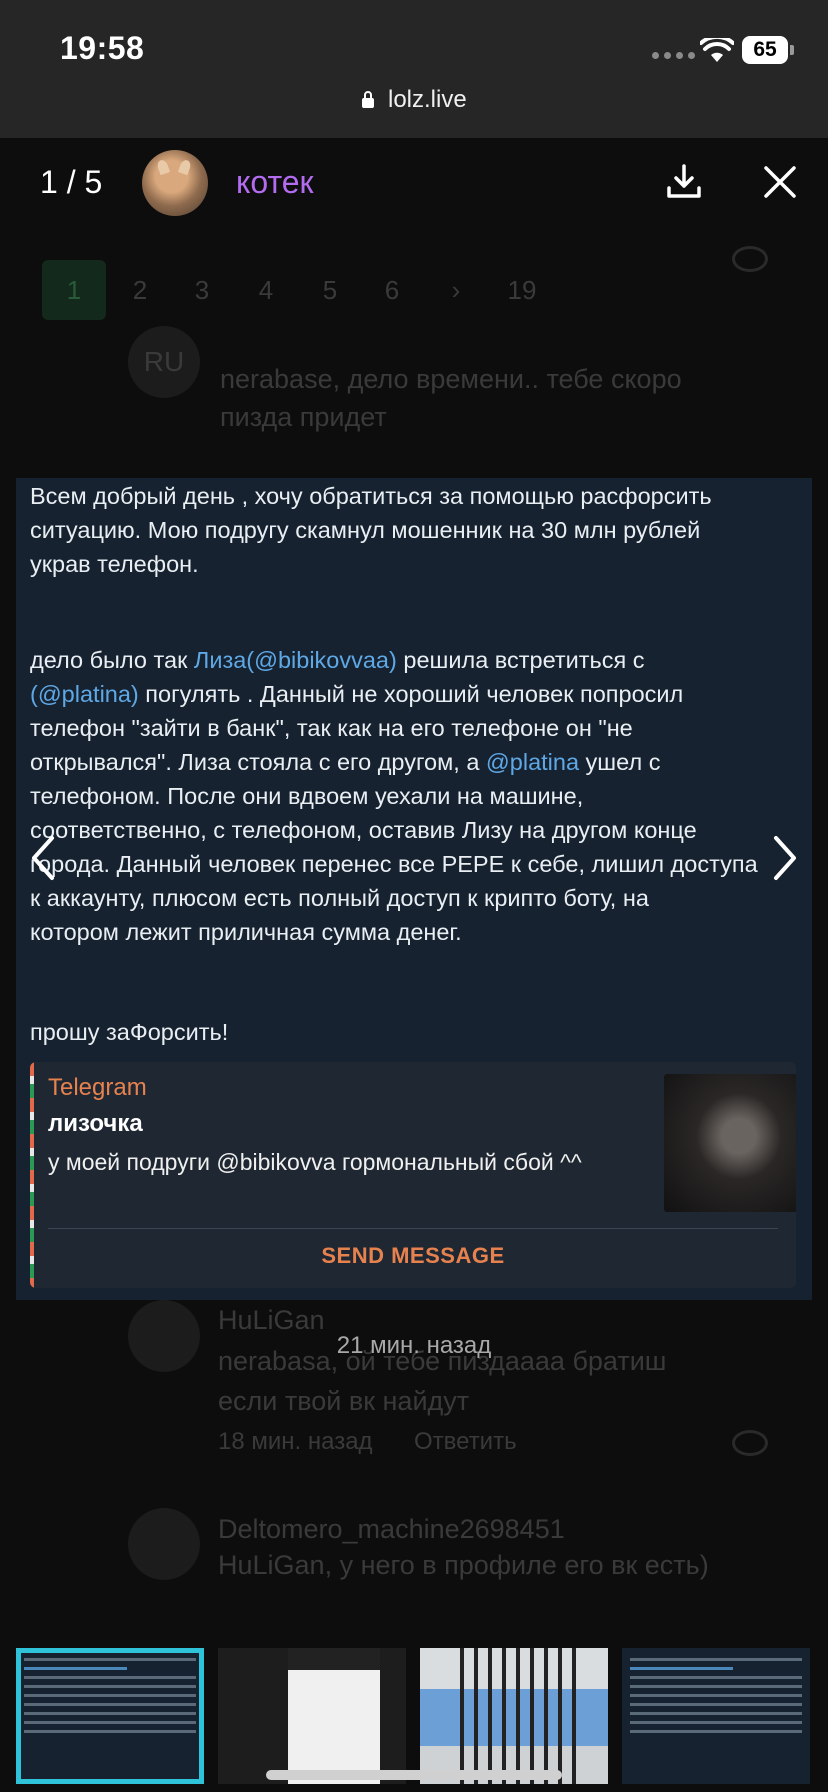 The height and width of the screenshot is (1792, 828). What do you see at coordinates (413, 1228) in the screenshot?
I see `card-divider` at bounding box center [413, 1228].